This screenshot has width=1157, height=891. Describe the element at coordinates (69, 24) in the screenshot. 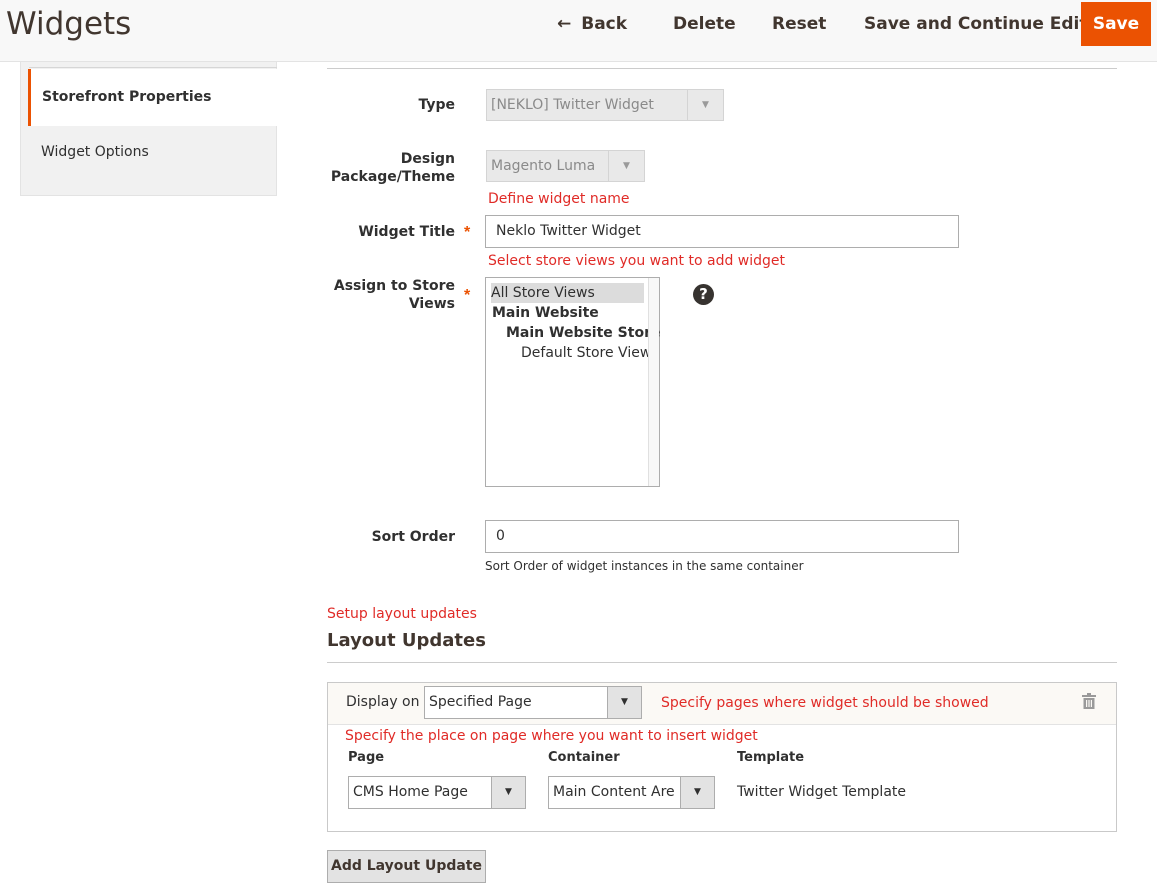

I see `page-title: Widgets` at that location.